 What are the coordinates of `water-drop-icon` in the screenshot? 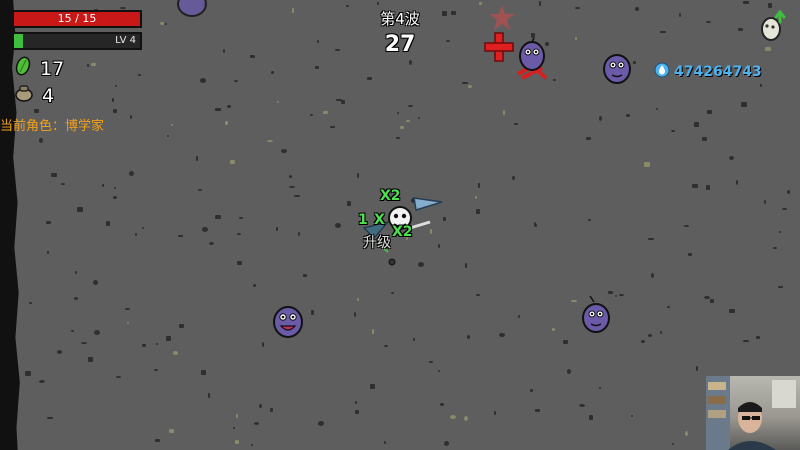 It's located at (662, 72).